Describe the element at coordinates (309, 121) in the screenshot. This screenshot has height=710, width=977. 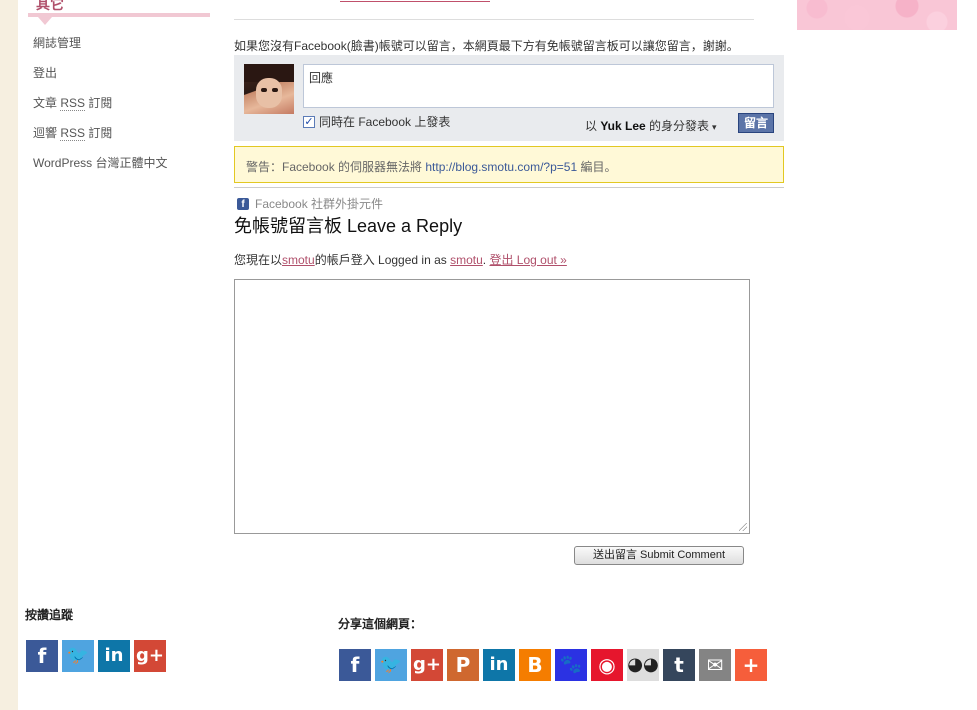
I see `checkbox-checked-icon: ✓` at that location.